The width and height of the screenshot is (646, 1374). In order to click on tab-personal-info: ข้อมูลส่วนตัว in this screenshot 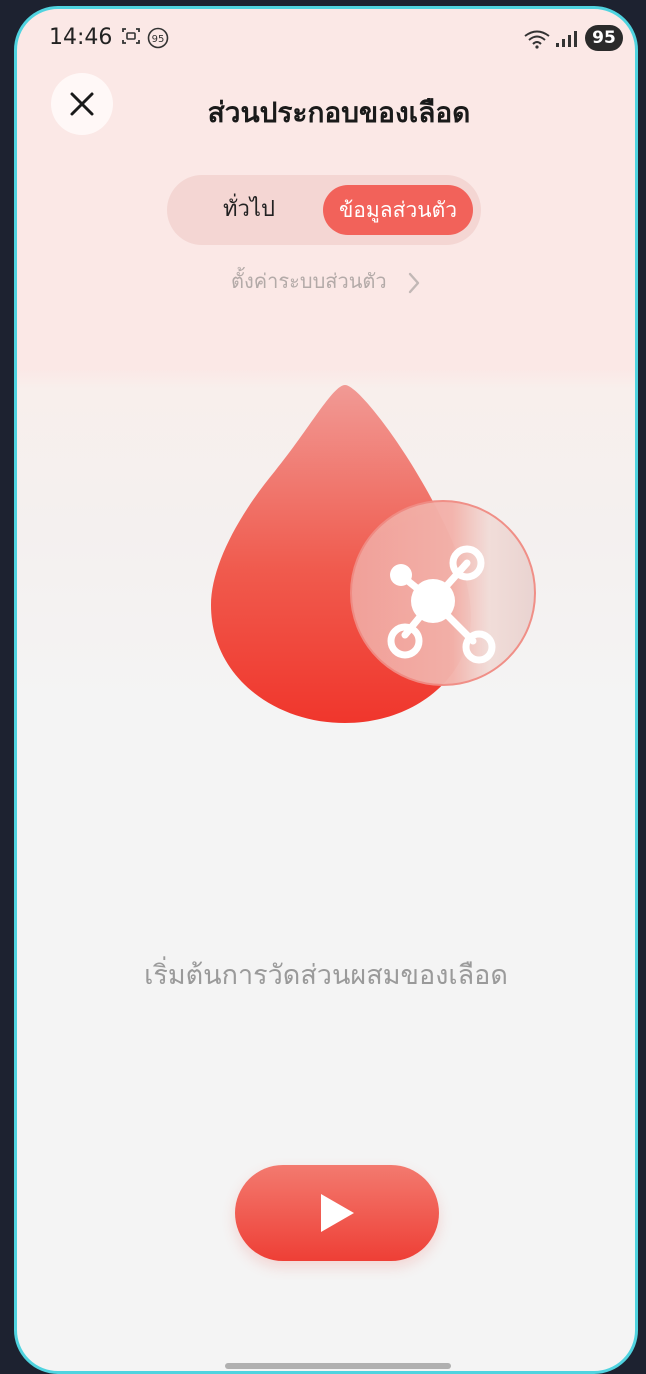, I will do `click(398, 210)`.